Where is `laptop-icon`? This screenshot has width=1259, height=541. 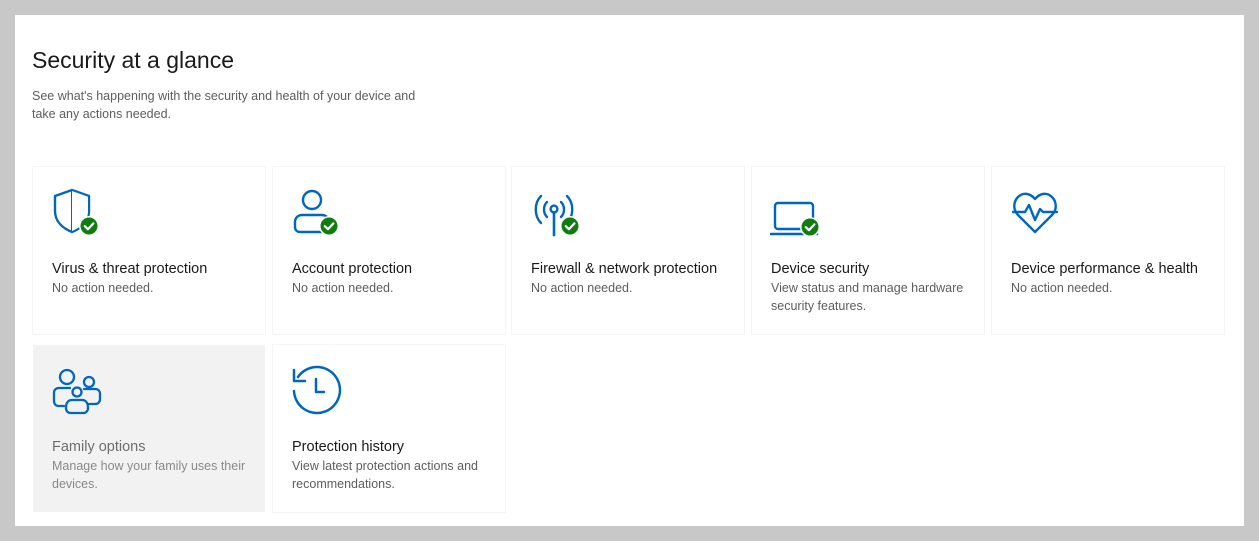
laptop-icon is located at coordinates (798, 215).